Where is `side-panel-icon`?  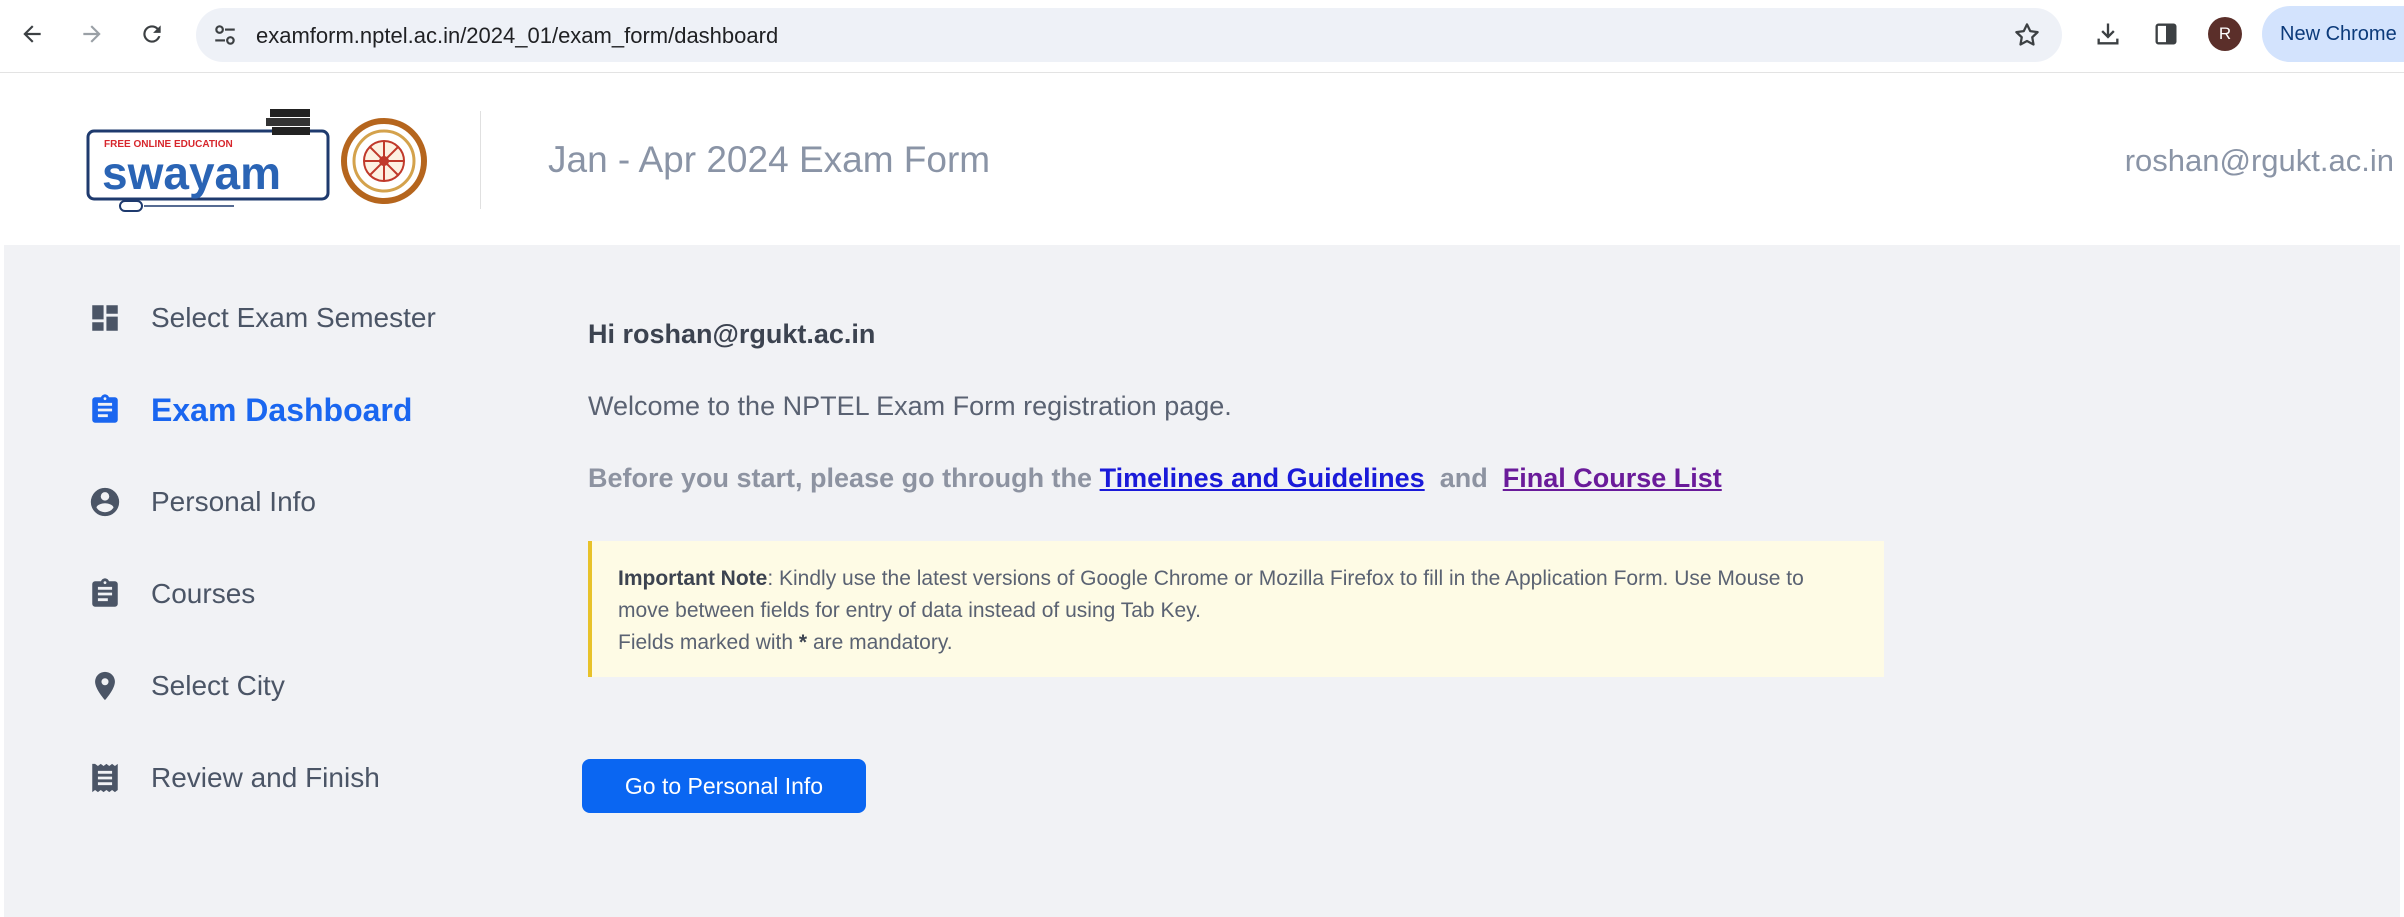
side-panel-icon is located at coordinates (2166, 34).